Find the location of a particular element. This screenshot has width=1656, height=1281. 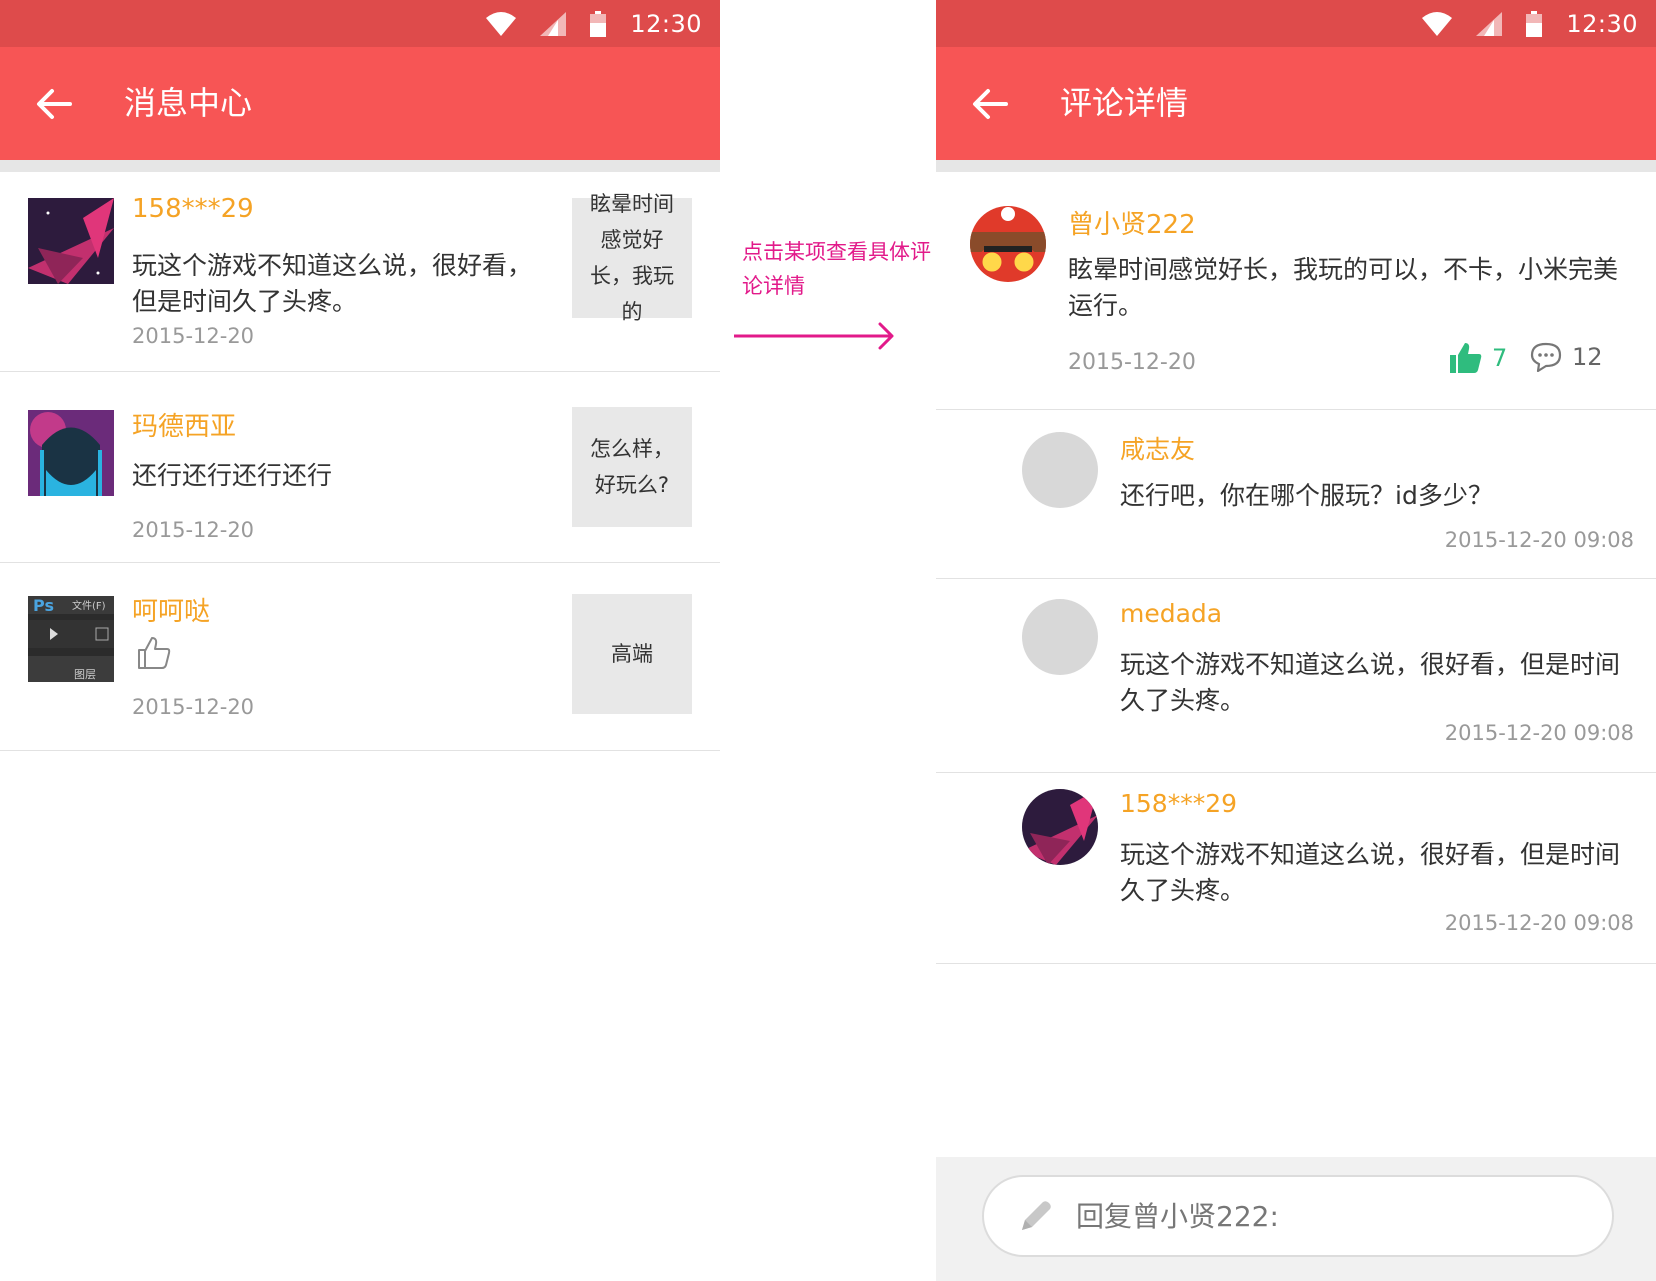

app-bar: 评论详情 is located at coordinates (1296, 103).